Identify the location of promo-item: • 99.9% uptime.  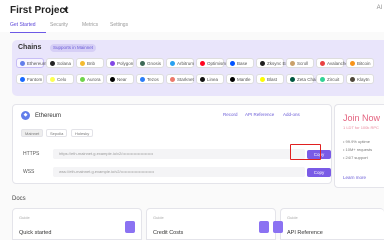
(356, 141).